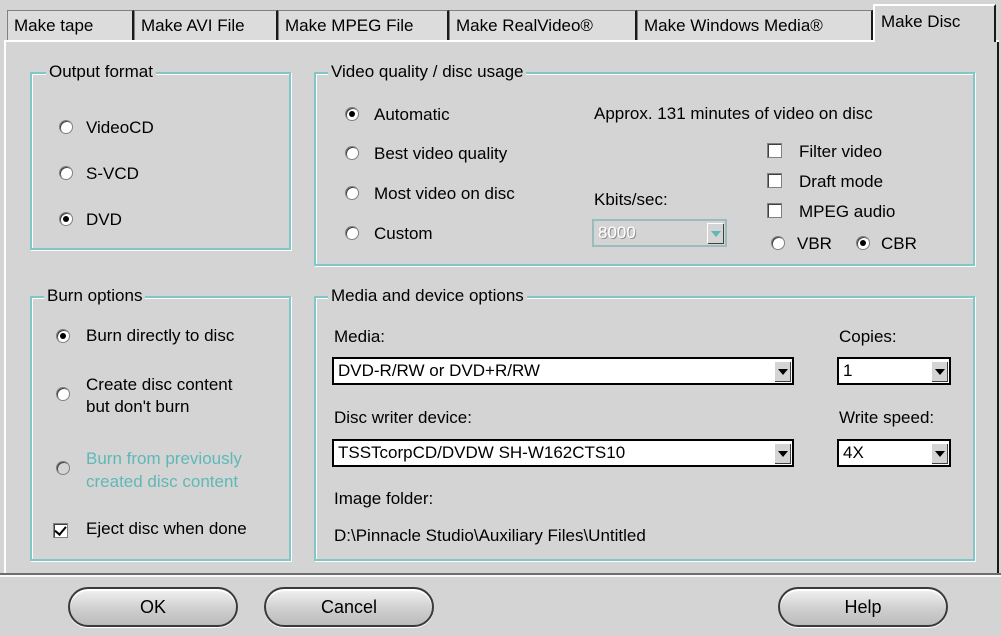  What do you see at coordinates (153, 607) in the screenshot?
I see `ok-button: OK` at bounding box center [153, 607].